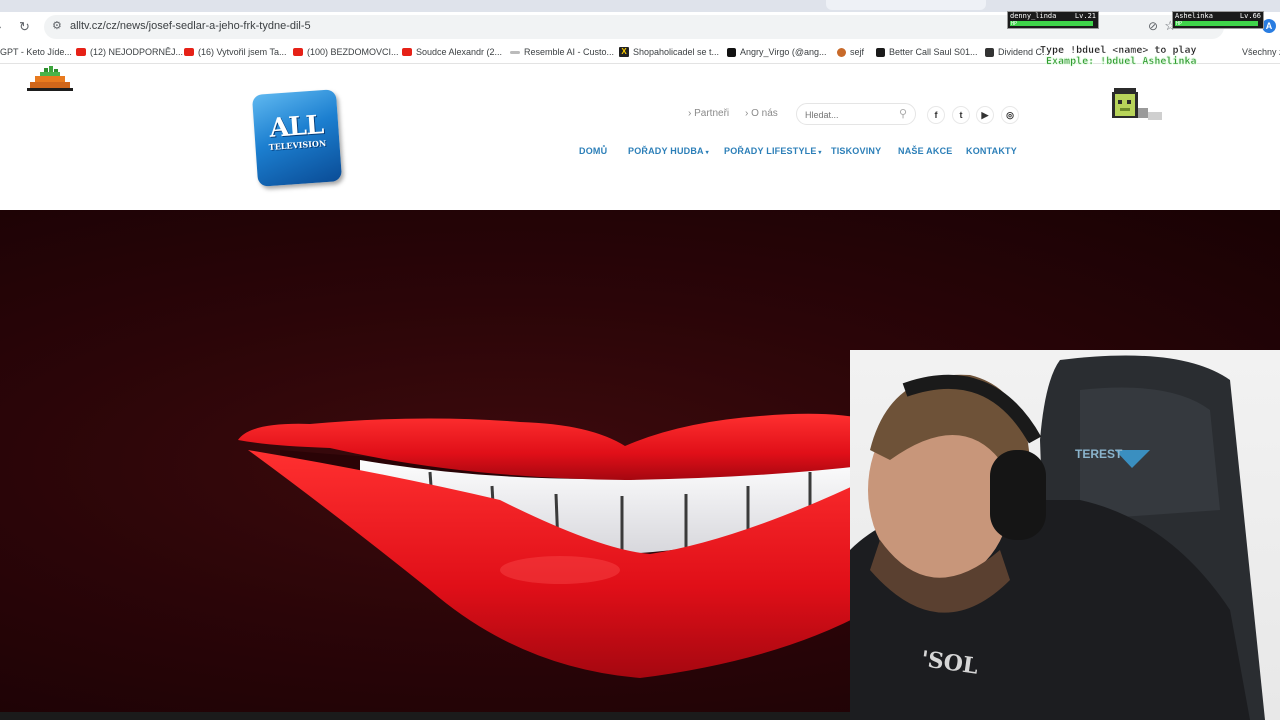  Describe the element at coordinates (57, 25) in the screenshot. I see `site-info-icon: ⚙` at that location.